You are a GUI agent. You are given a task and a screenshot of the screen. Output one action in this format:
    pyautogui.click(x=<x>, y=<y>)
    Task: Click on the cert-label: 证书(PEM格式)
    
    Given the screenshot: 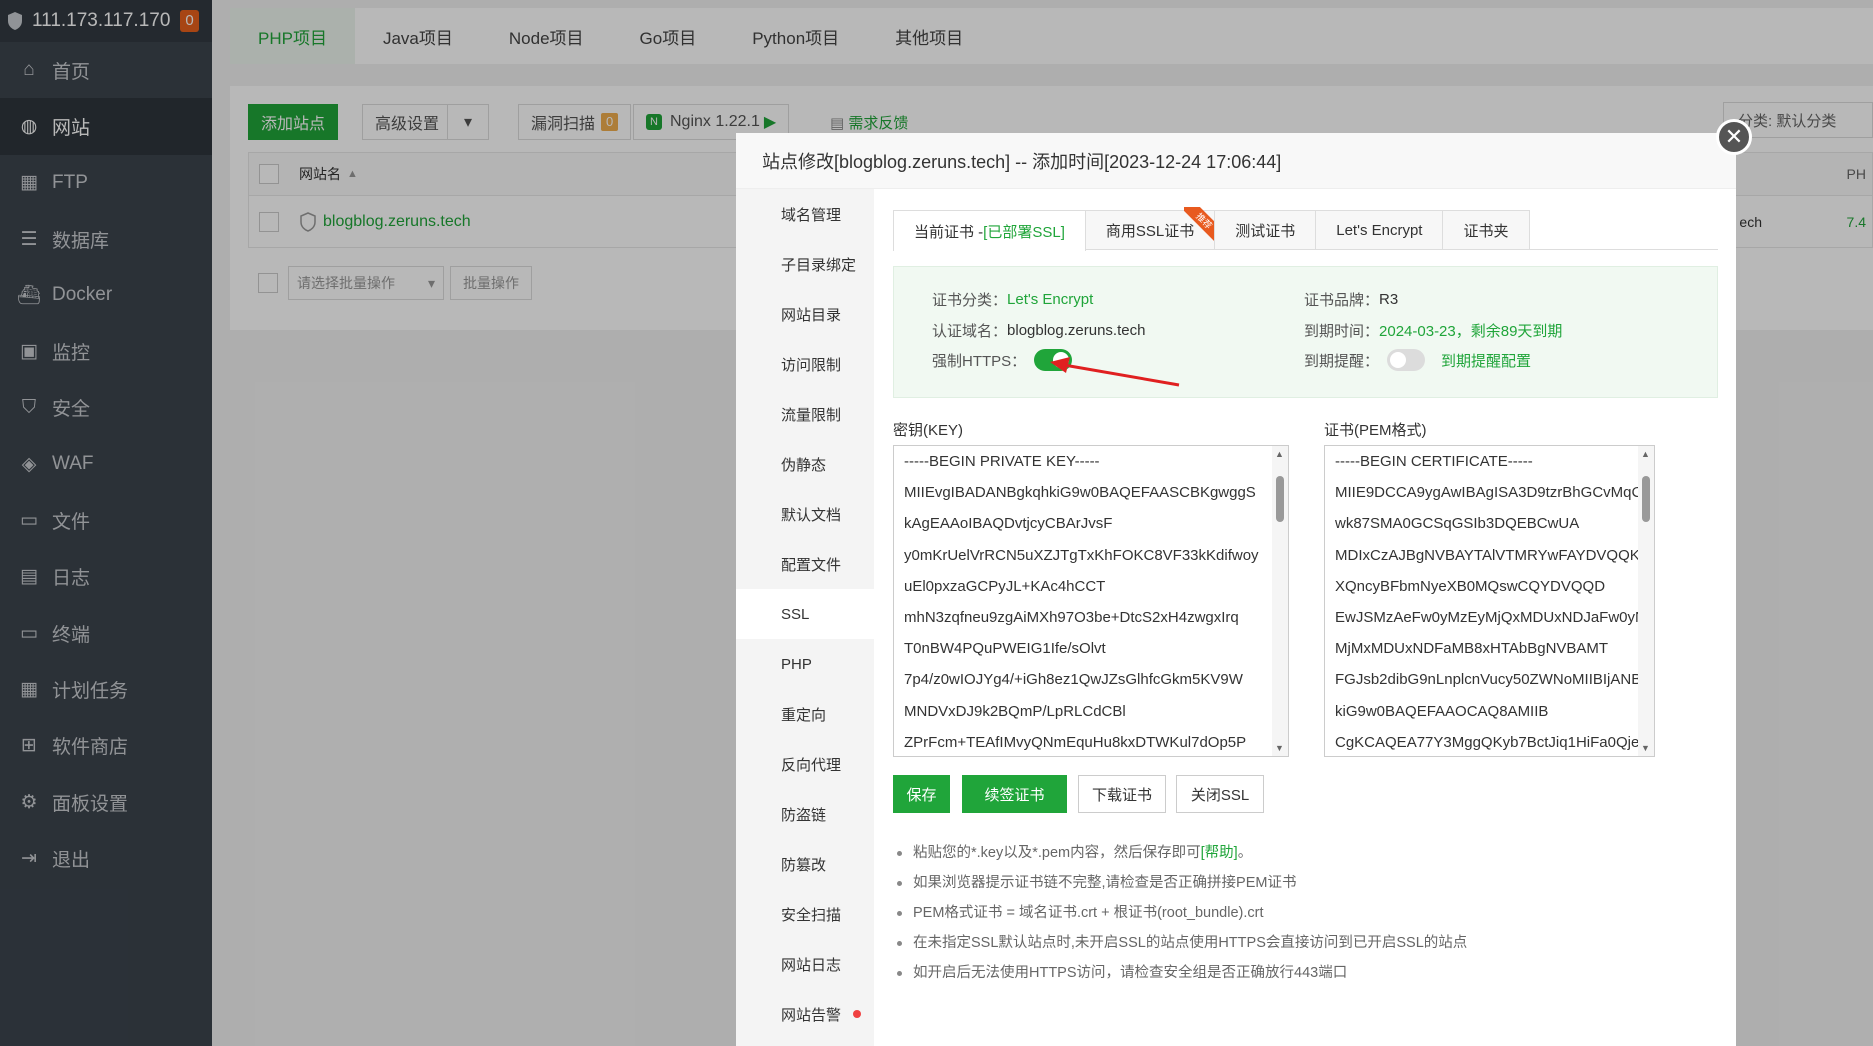 What is the action you would take?
    pyautogui.click(x=1375, y=430)
    